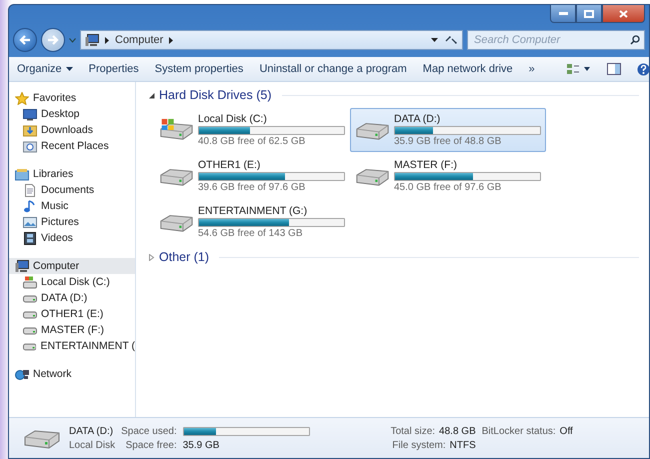 This screenshot has height=459, width=650. I want to click on navigation-label: Music, so click(54, 206).